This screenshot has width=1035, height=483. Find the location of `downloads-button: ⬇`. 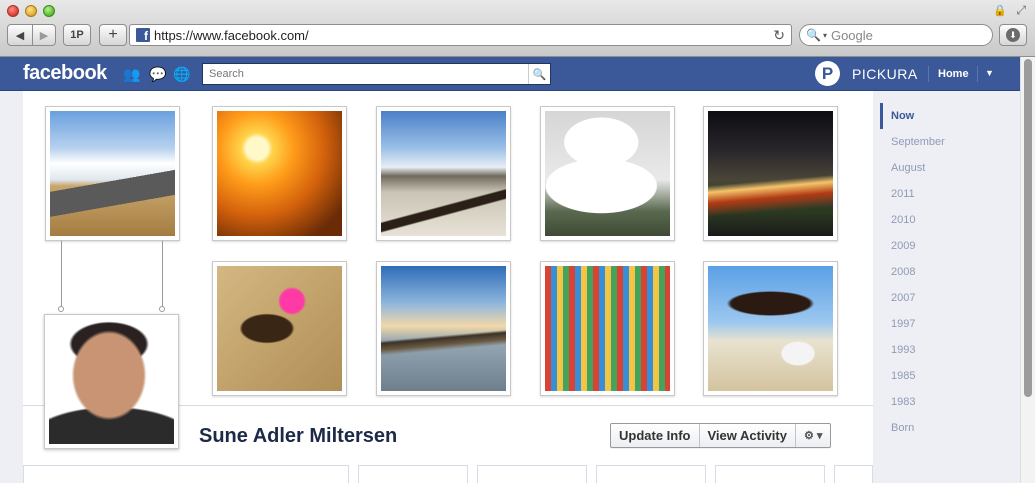

downloads-button: ⬇ is located at coordinates (1013, 35).